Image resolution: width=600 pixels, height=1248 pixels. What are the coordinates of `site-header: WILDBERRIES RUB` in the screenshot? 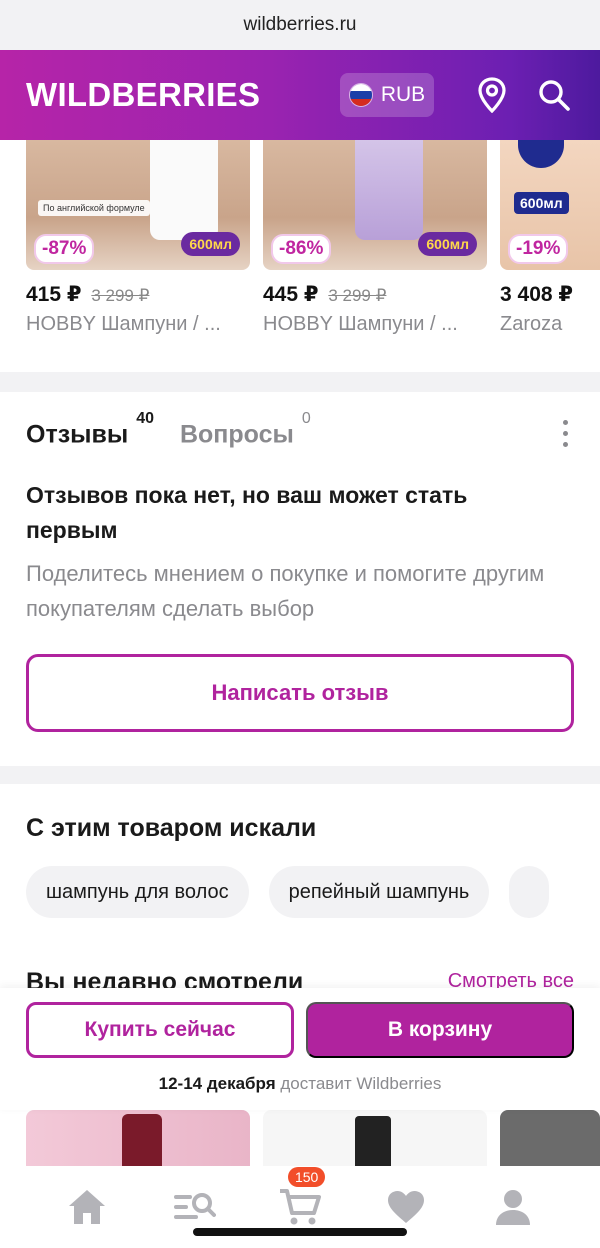 It's located at (300, 95).